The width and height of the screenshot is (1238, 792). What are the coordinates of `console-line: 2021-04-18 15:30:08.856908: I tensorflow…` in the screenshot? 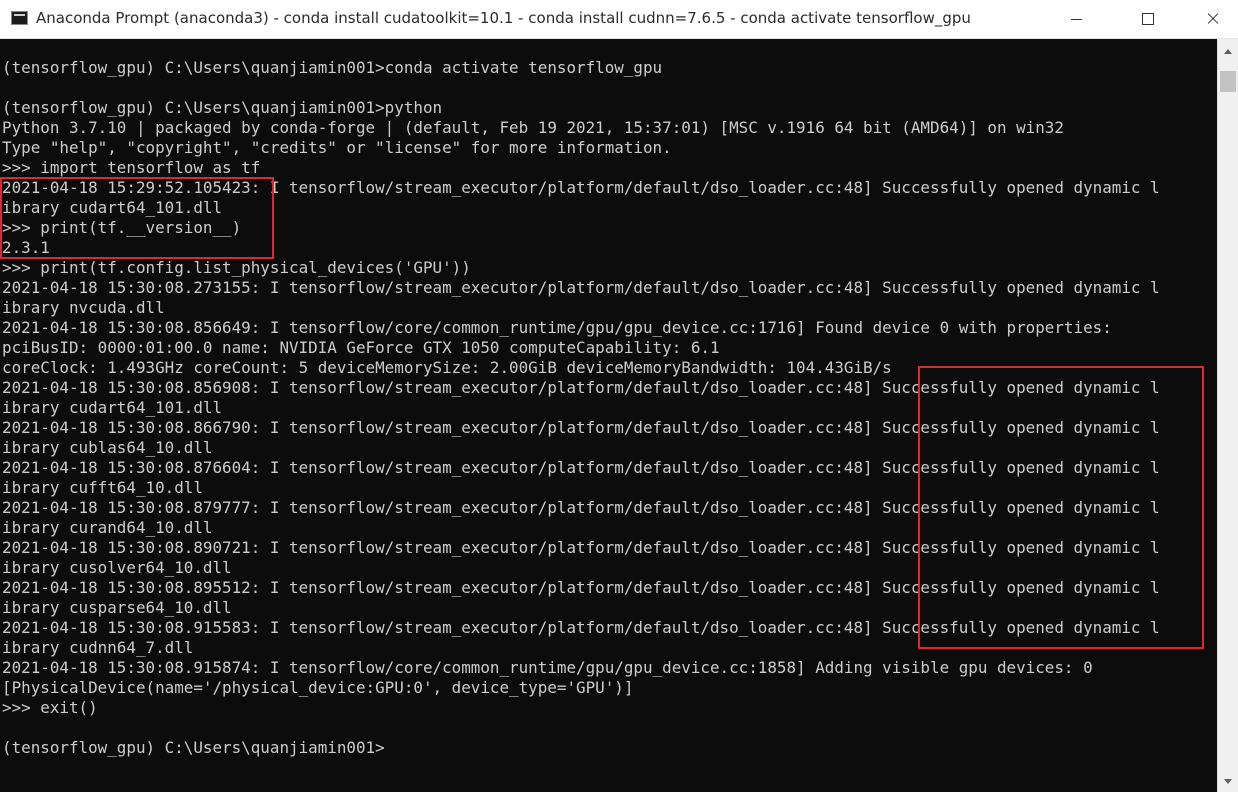 It's located at (581, 387).